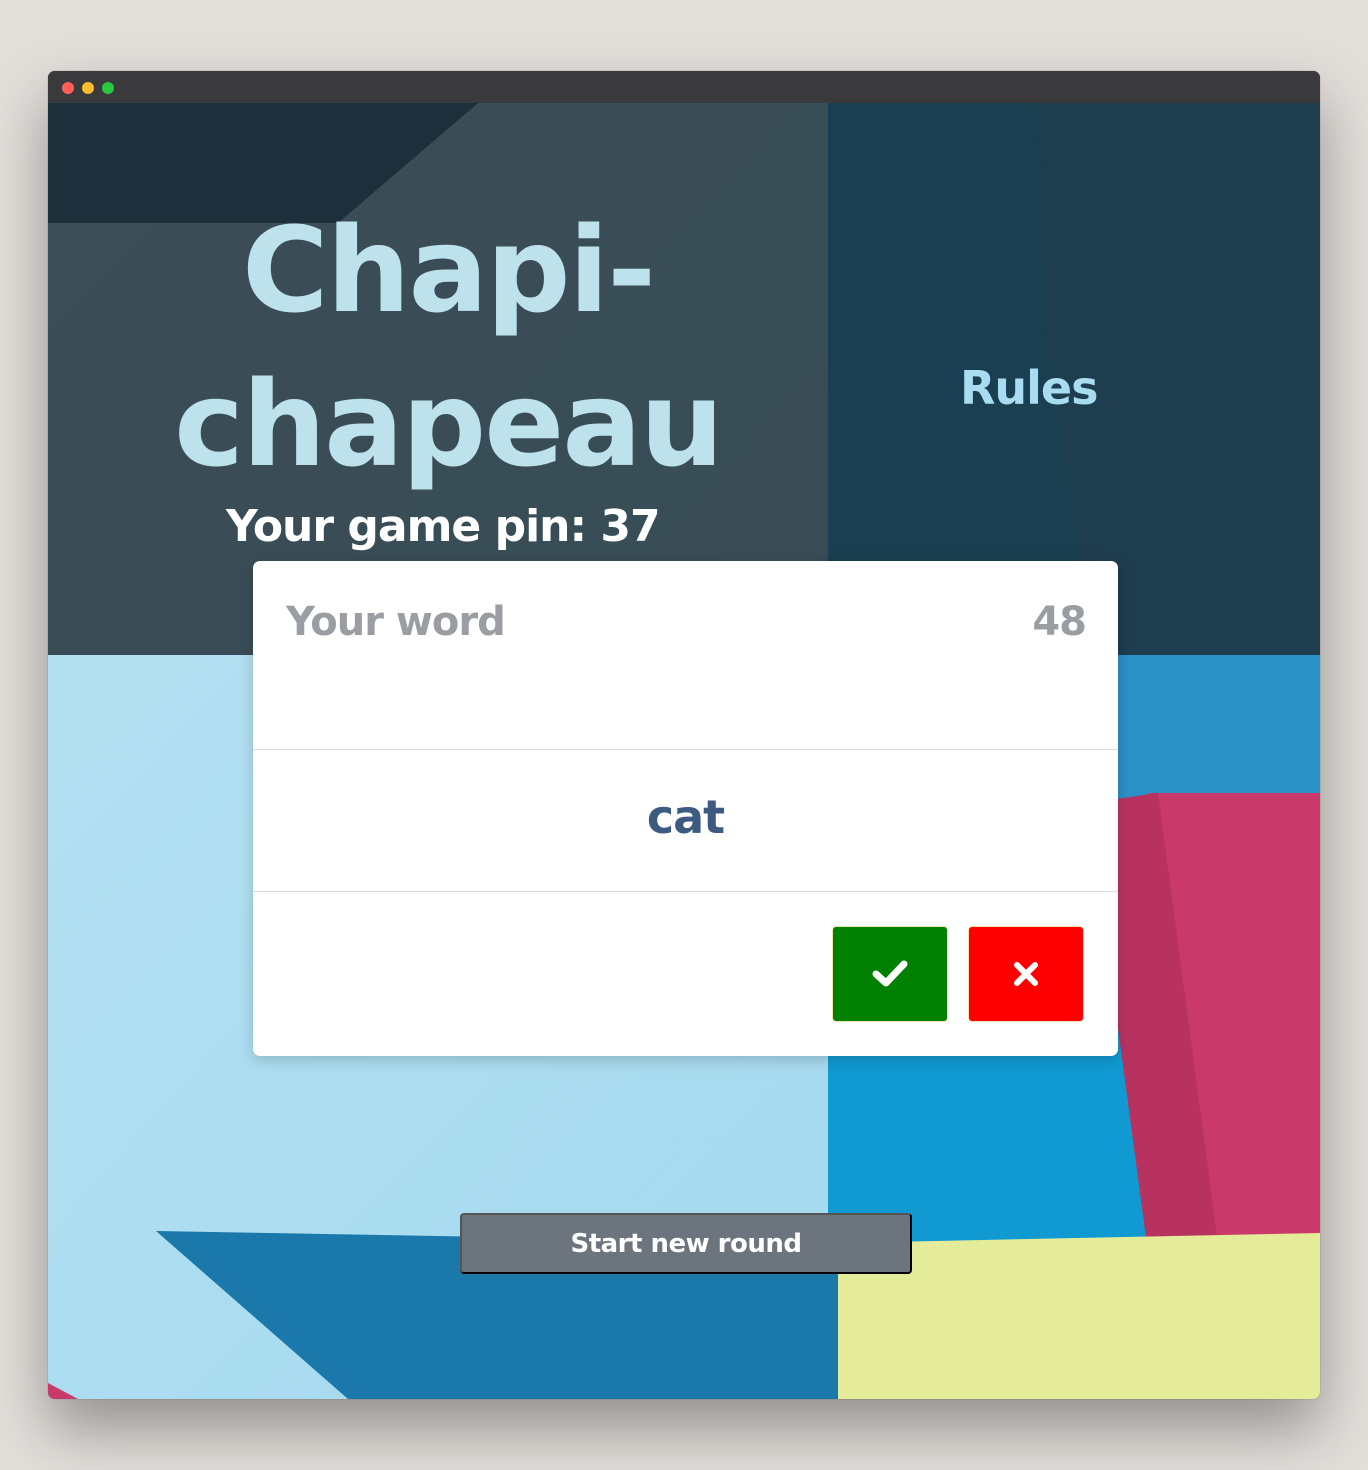  I want to click on close-icon, so click(1026, 974).